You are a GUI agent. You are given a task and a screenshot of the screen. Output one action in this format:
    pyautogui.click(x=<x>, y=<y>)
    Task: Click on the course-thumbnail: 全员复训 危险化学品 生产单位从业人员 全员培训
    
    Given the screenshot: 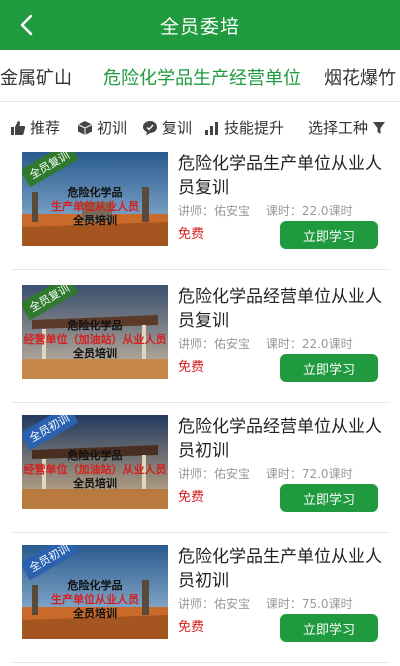 What is the action you would take?
    pyautogui.click(x=95, y=199)
    